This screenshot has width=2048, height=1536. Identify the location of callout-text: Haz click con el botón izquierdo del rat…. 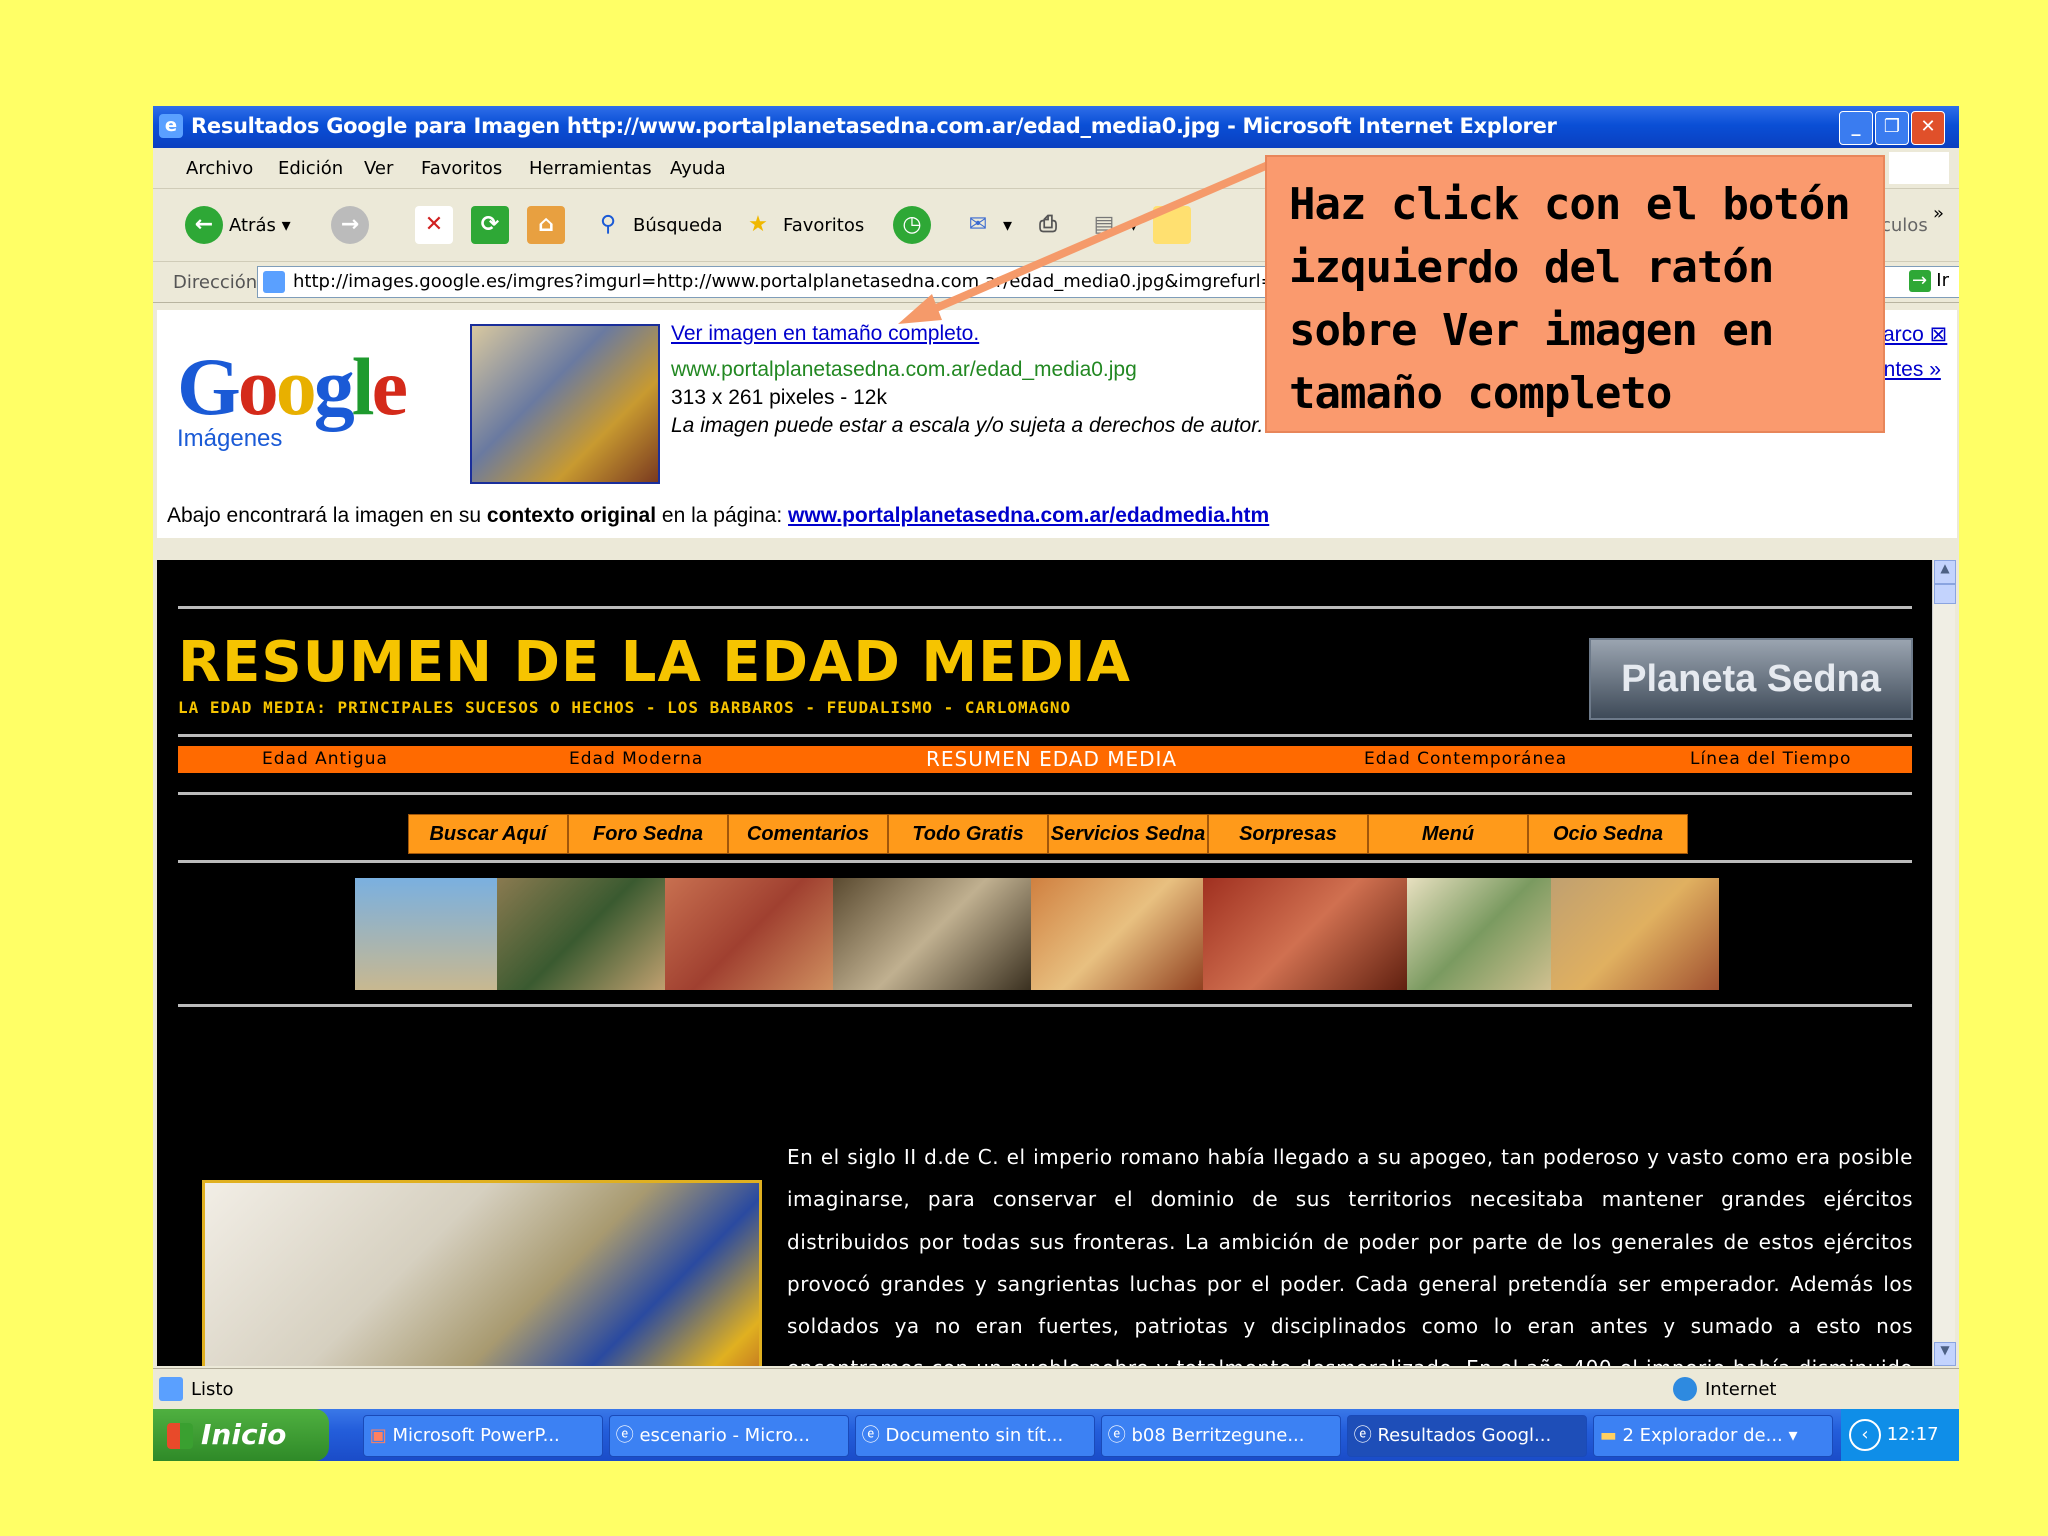
(1570, 299).